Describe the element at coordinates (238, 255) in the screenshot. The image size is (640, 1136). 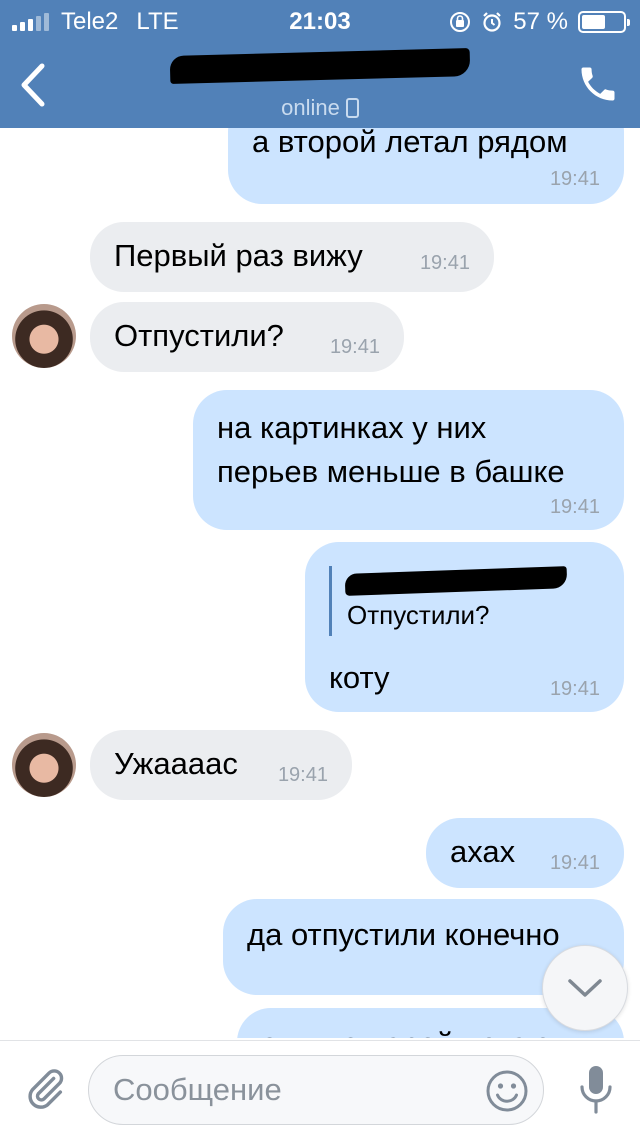
I see `message-text: Первый раз вижу` at that location.